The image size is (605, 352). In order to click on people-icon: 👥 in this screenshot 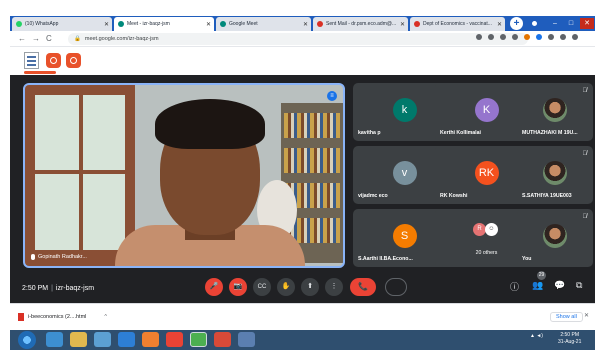, I will do `click(537, 285)`.